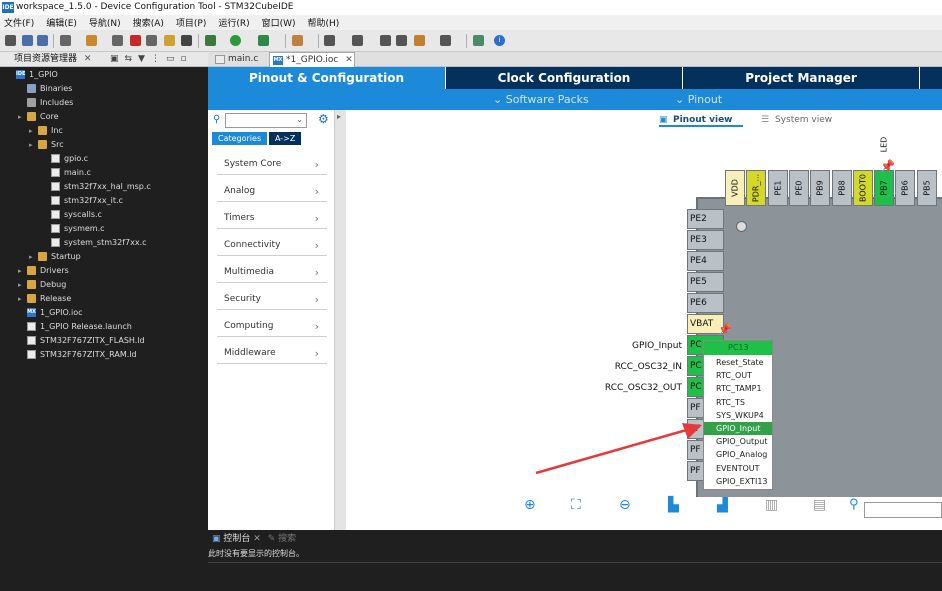 The height and width of the screenshot is (591, 942). What do you see at coordinates (499, 40) in the screenshot?
I see `info-icon: i` at bounding box center [499, 40].